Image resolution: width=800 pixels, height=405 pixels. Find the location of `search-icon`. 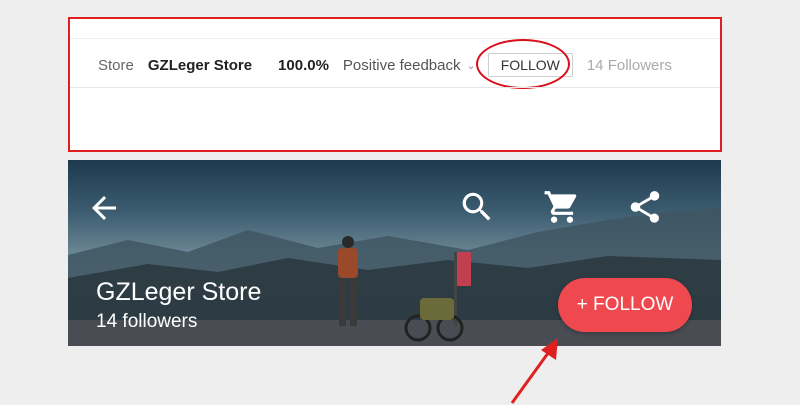

search-icon is located at coordinates (477, 207).